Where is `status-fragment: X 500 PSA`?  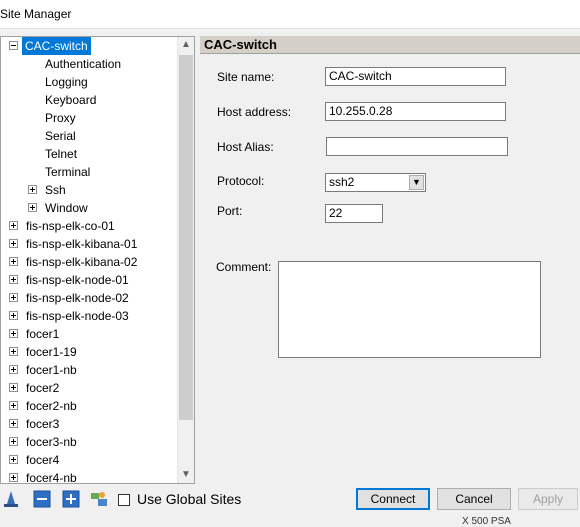
status-fragment: X 500 PSA is located at coordinates (486, 521).